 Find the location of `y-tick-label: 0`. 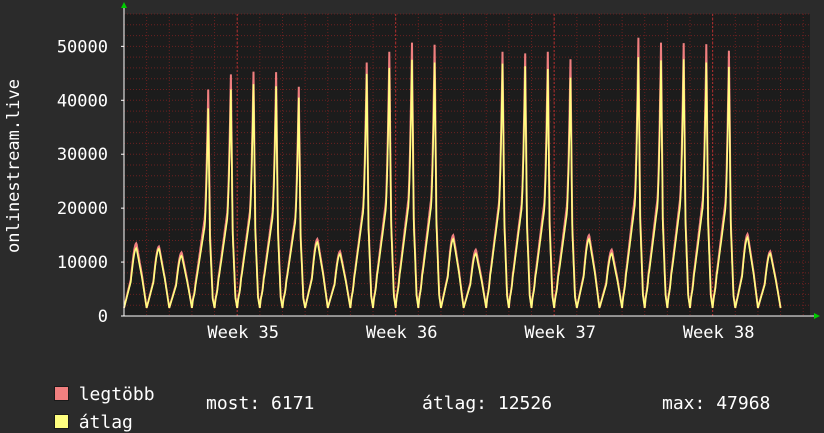

y-tick-label: 0 is located at coordinates (103, 317).